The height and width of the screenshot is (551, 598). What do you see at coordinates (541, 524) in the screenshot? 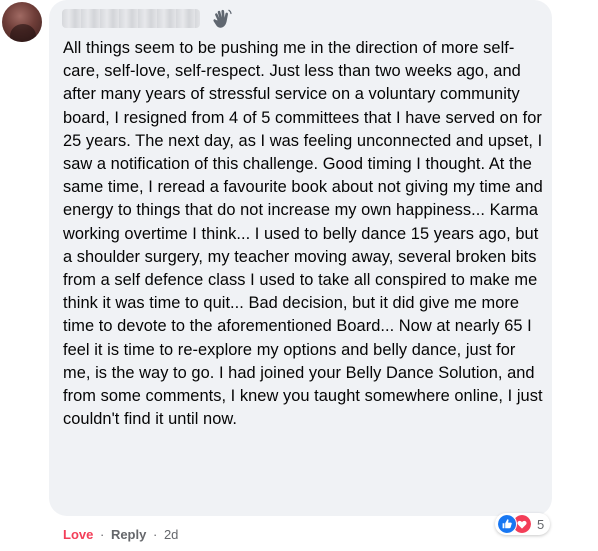
I see `reaction-count: 5` at bounding box center [541, 524].